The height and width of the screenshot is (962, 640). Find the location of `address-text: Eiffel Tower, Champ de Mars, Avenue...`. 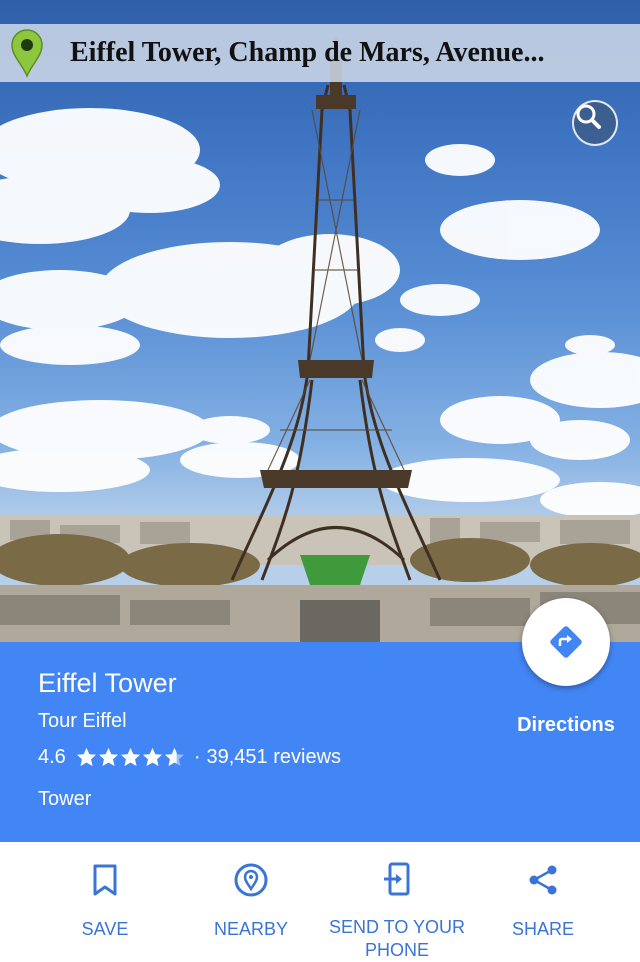

address-text: Eiffel Tower, Champ de Mars, Avenue... is located at coordinates (307, 52).